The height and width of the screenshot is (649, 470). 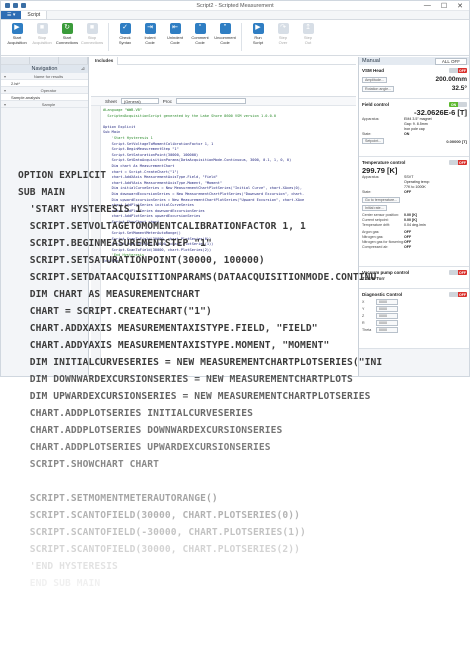 What do you see at coordinates (105, 60) in the screenshot?
I see `tab-includes: Includes` at bounding box center [105, 60].